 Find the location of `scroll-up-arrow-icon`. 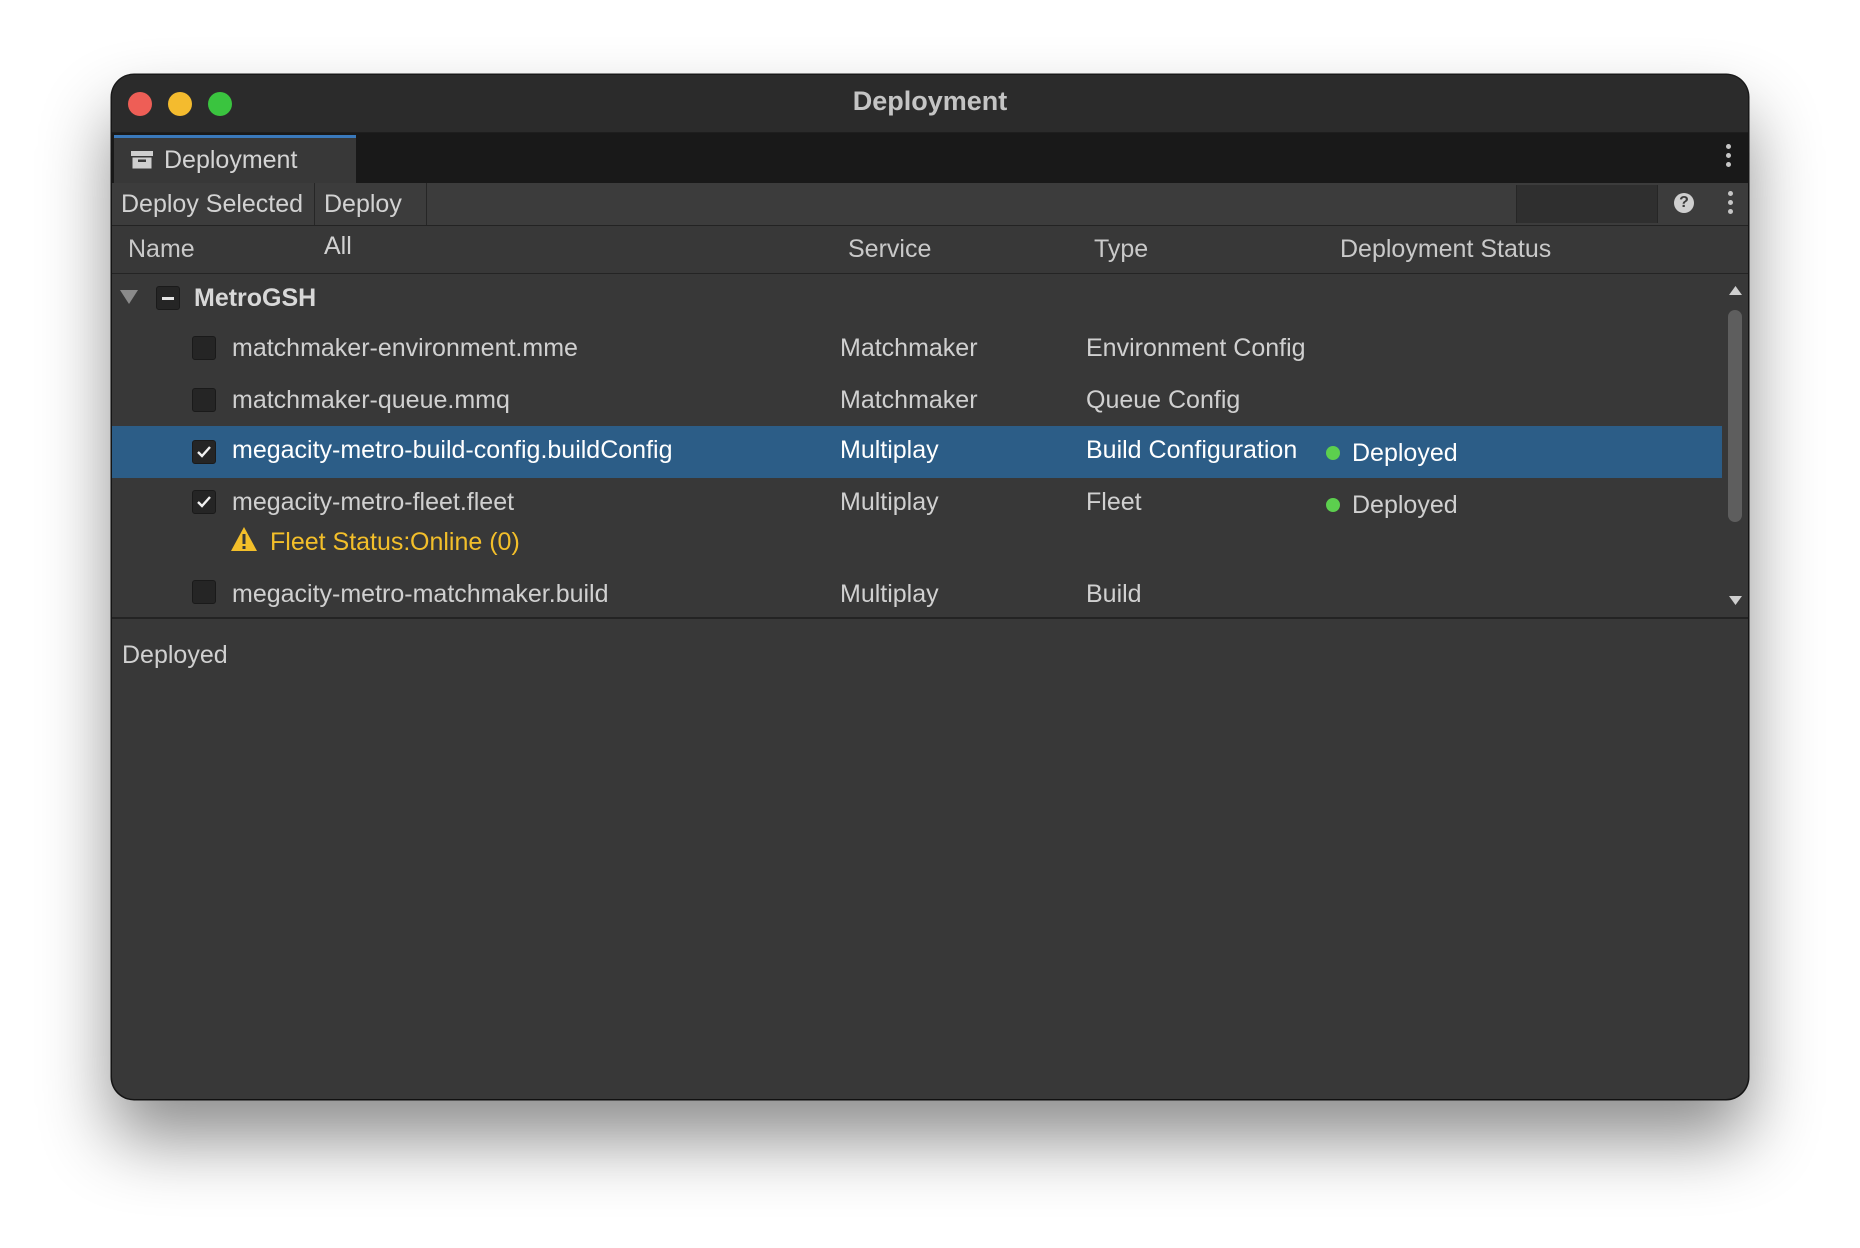

scroll-up-arrow-icon is located at coordinates (1735, 290).